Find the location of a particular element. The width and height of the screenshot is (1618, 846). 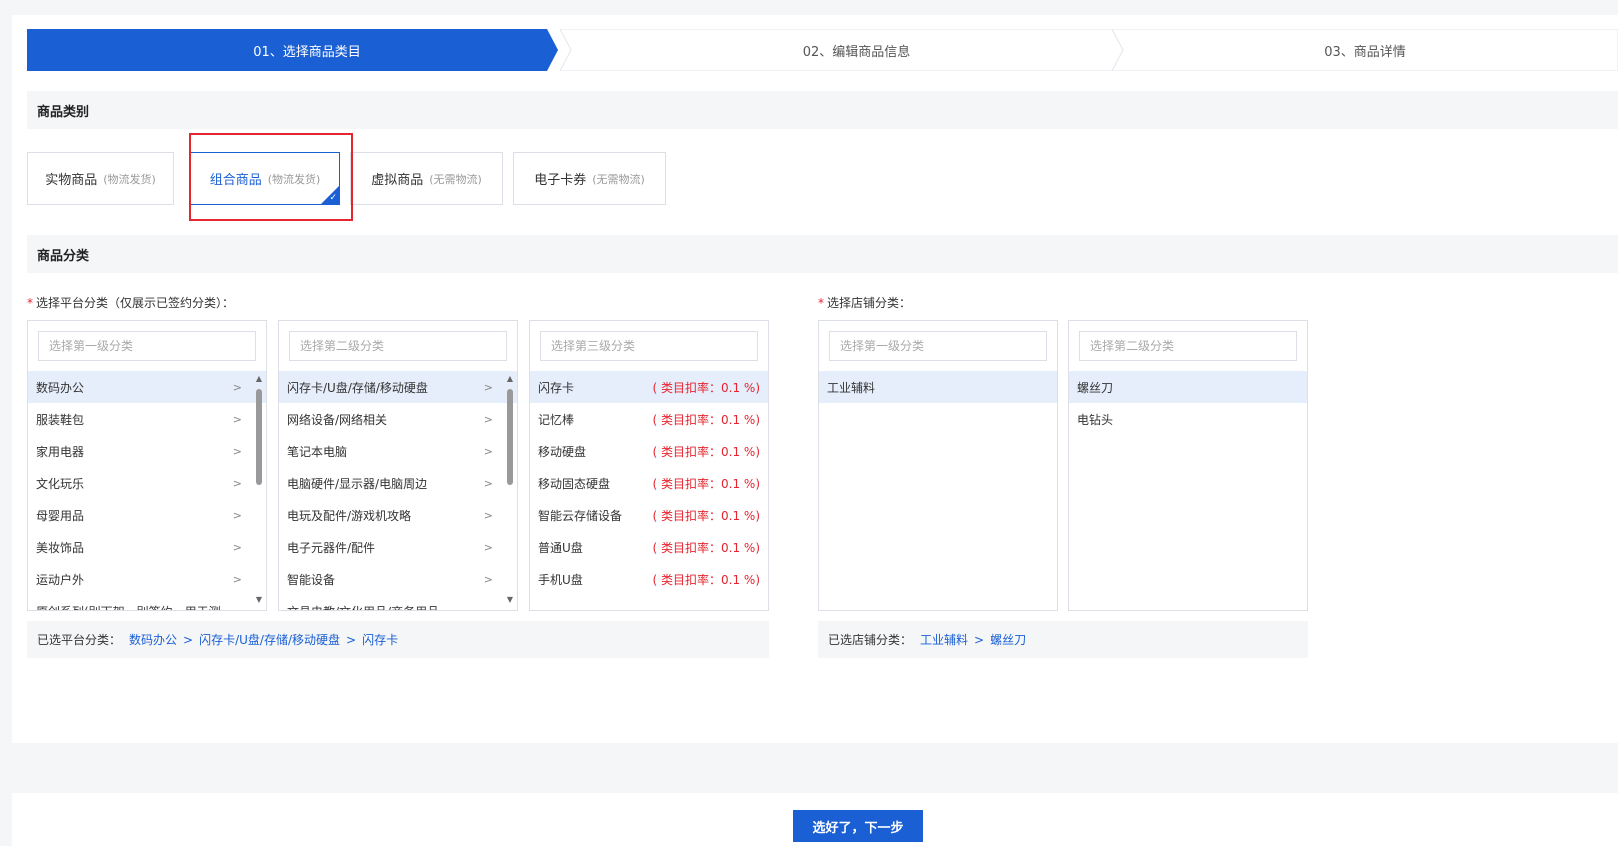

list-item: 闪存卡 ( 类目扣率：0.1 %) is located at coordinates (649, 387).